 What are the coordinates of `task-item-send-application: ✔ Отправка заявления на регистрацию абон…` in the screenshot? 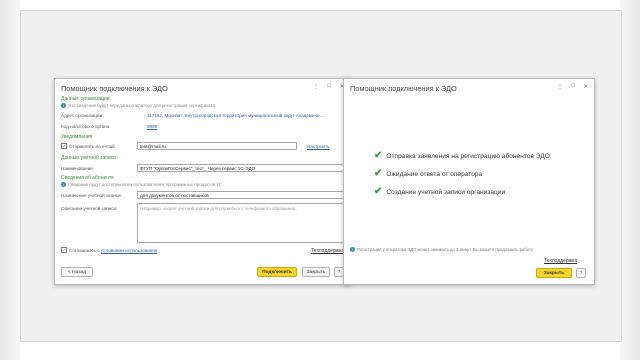 It's located at (462, 155).